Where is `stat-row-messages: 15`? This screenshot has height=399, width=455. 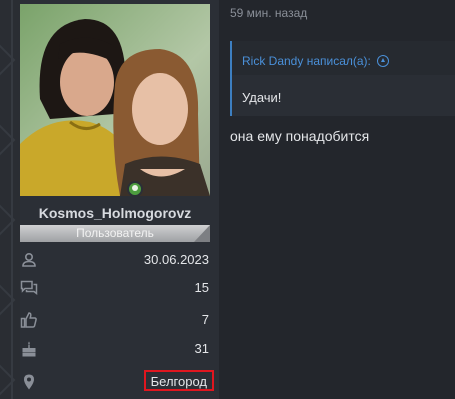
stat-row-messages: 15 is located at coordinates (119, 287).